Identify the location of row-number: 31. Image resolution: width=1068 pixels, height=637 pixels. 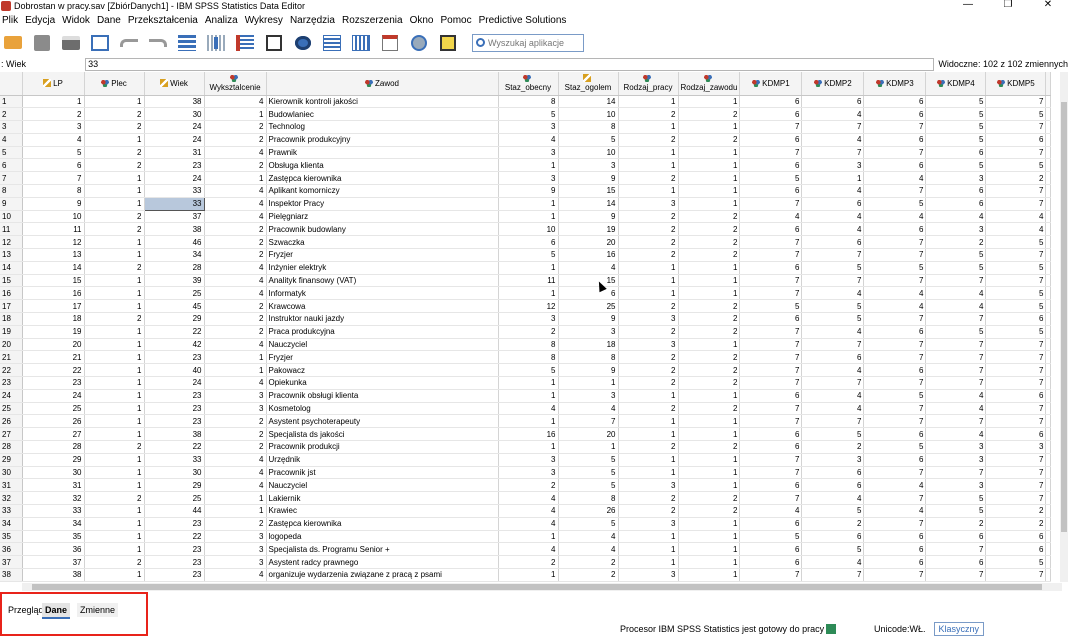
(11, 485).